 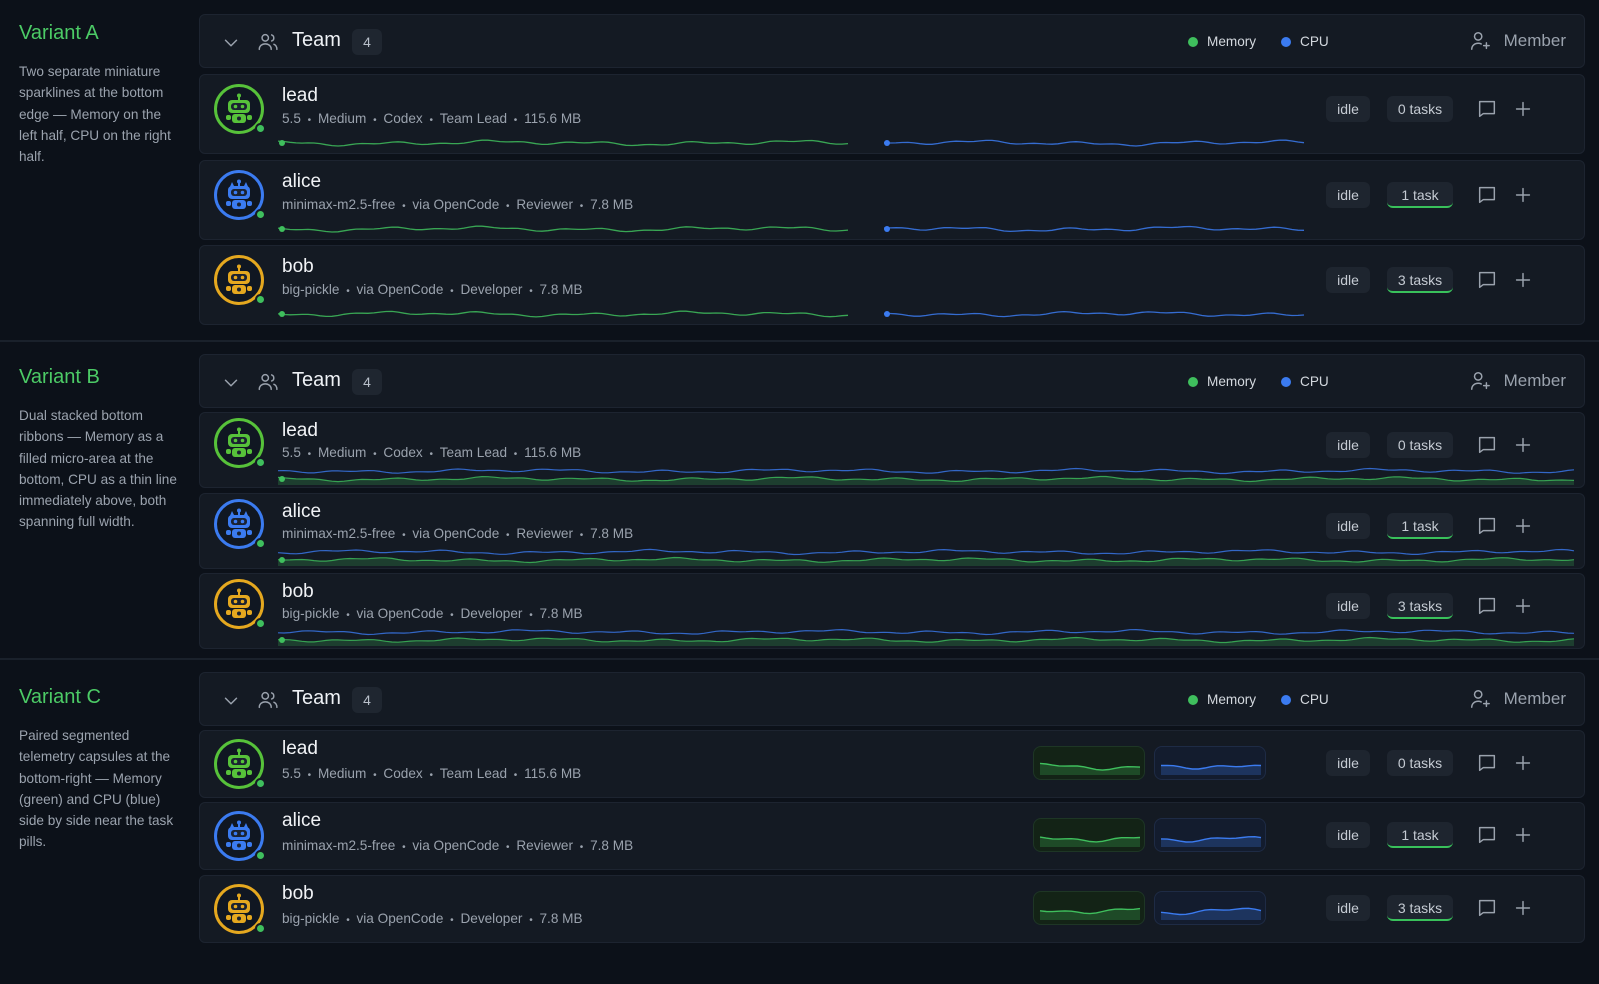 I want to click on variant-title: Variant A, so click(x=59, y=33).